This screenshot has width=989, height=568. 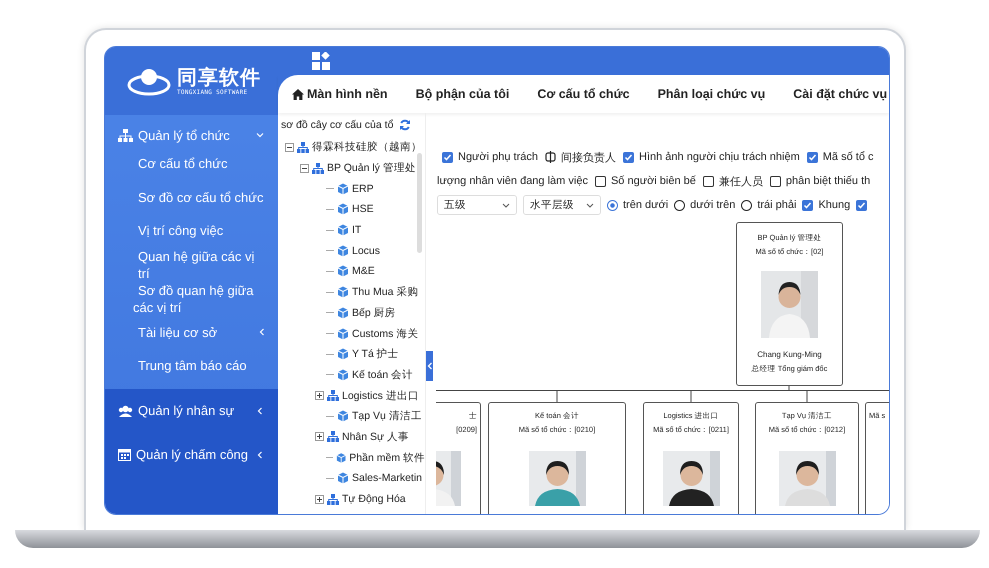 I want to click on tree-item: Bếp 厨房, so click(x=374, y=313).